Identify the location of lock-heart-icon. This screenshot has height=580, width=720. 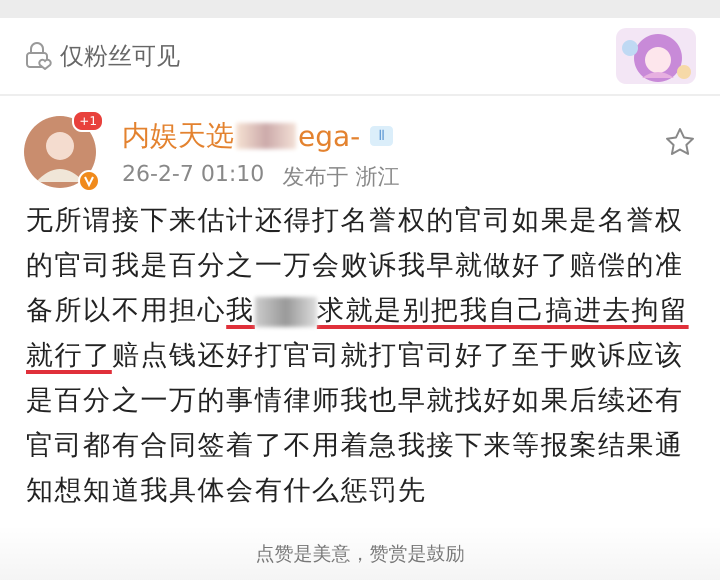
(39, 56).